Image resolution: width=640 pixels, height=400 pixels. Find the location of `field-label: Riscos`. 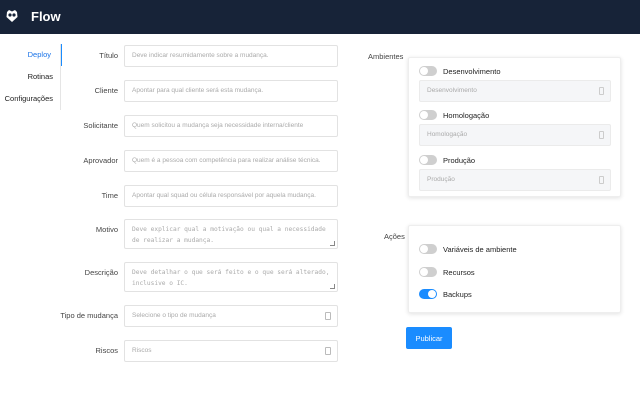

field-label: Riscos is located at coordinates (106, 350).